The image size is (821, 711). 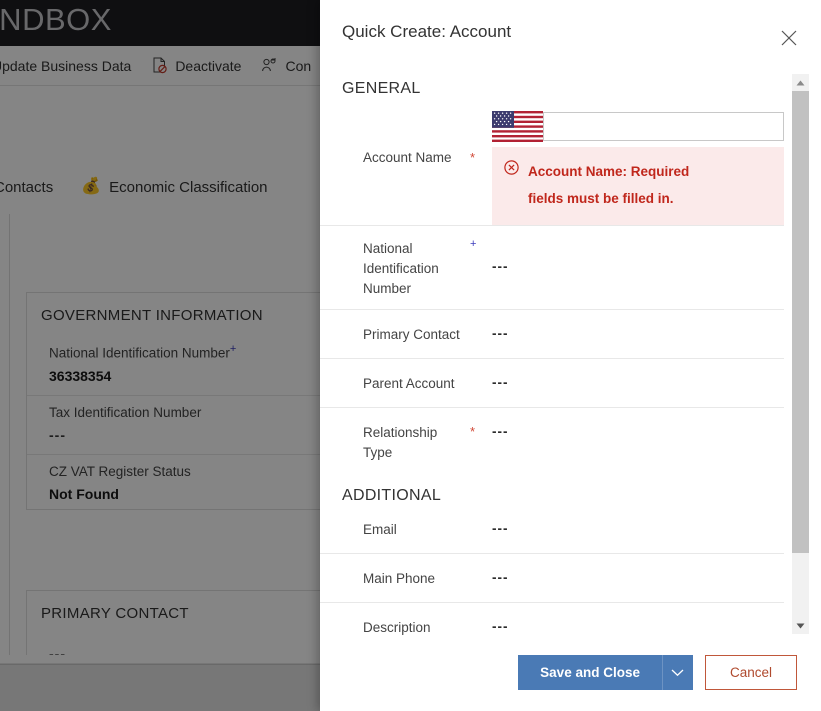 What do you see at coordinates (380, 529) in the screenshot?
I see `field-label-email: Email` at bounding box center [380, 529].